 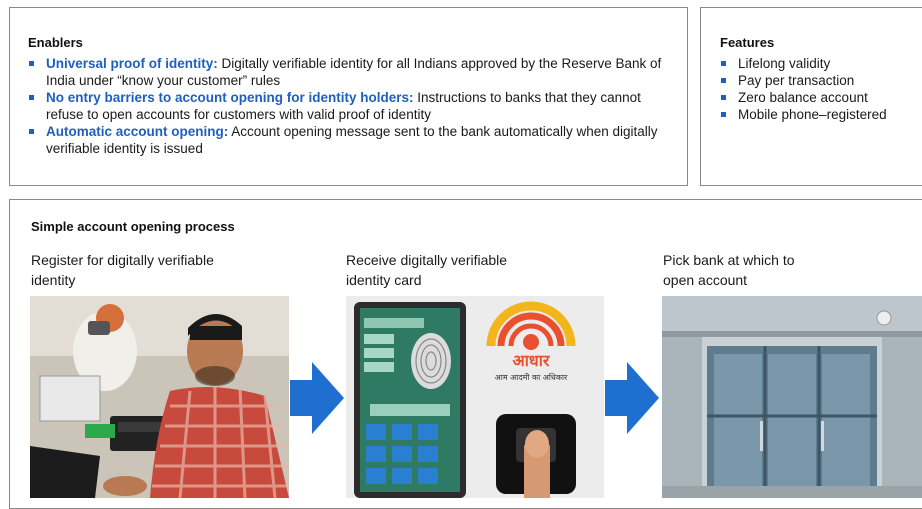 I want to click on list-item: Zero balance account, so click(x=821, y=97).